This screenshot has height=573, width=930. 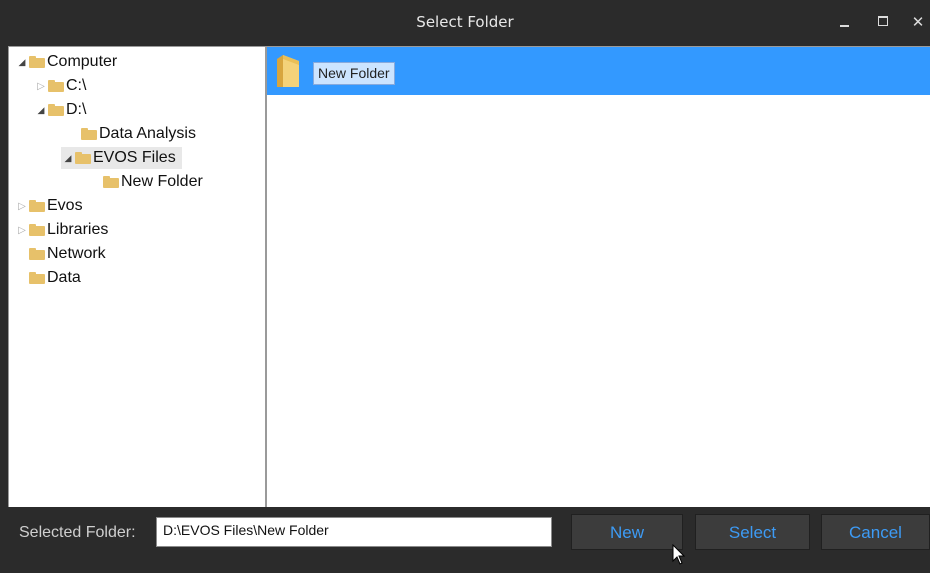 I want to click on tree-node-d-drive: ◢ D:\, so click(x=60, y=110).